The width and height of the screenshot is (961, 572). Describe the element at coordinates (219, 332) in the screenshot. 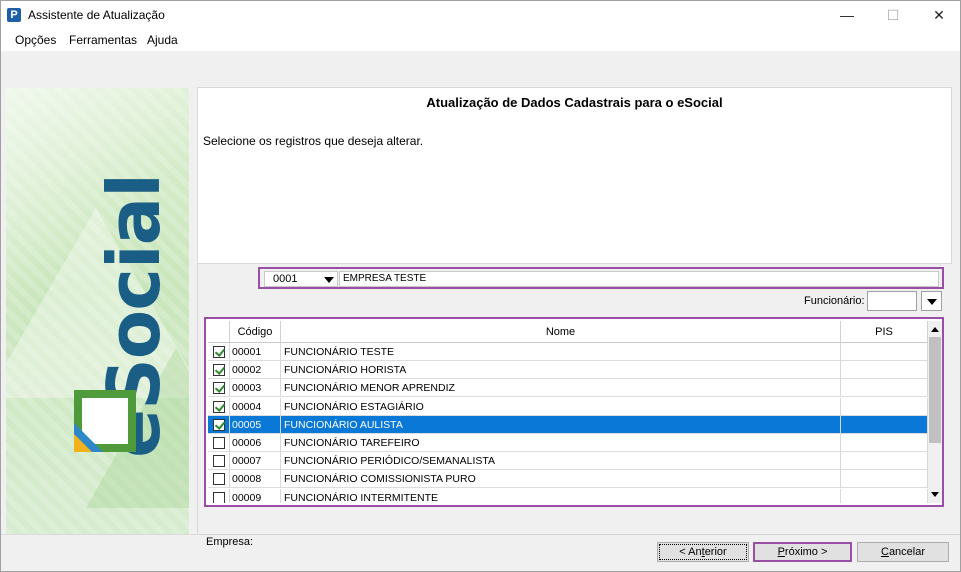

I see `header-check-column` at that location.